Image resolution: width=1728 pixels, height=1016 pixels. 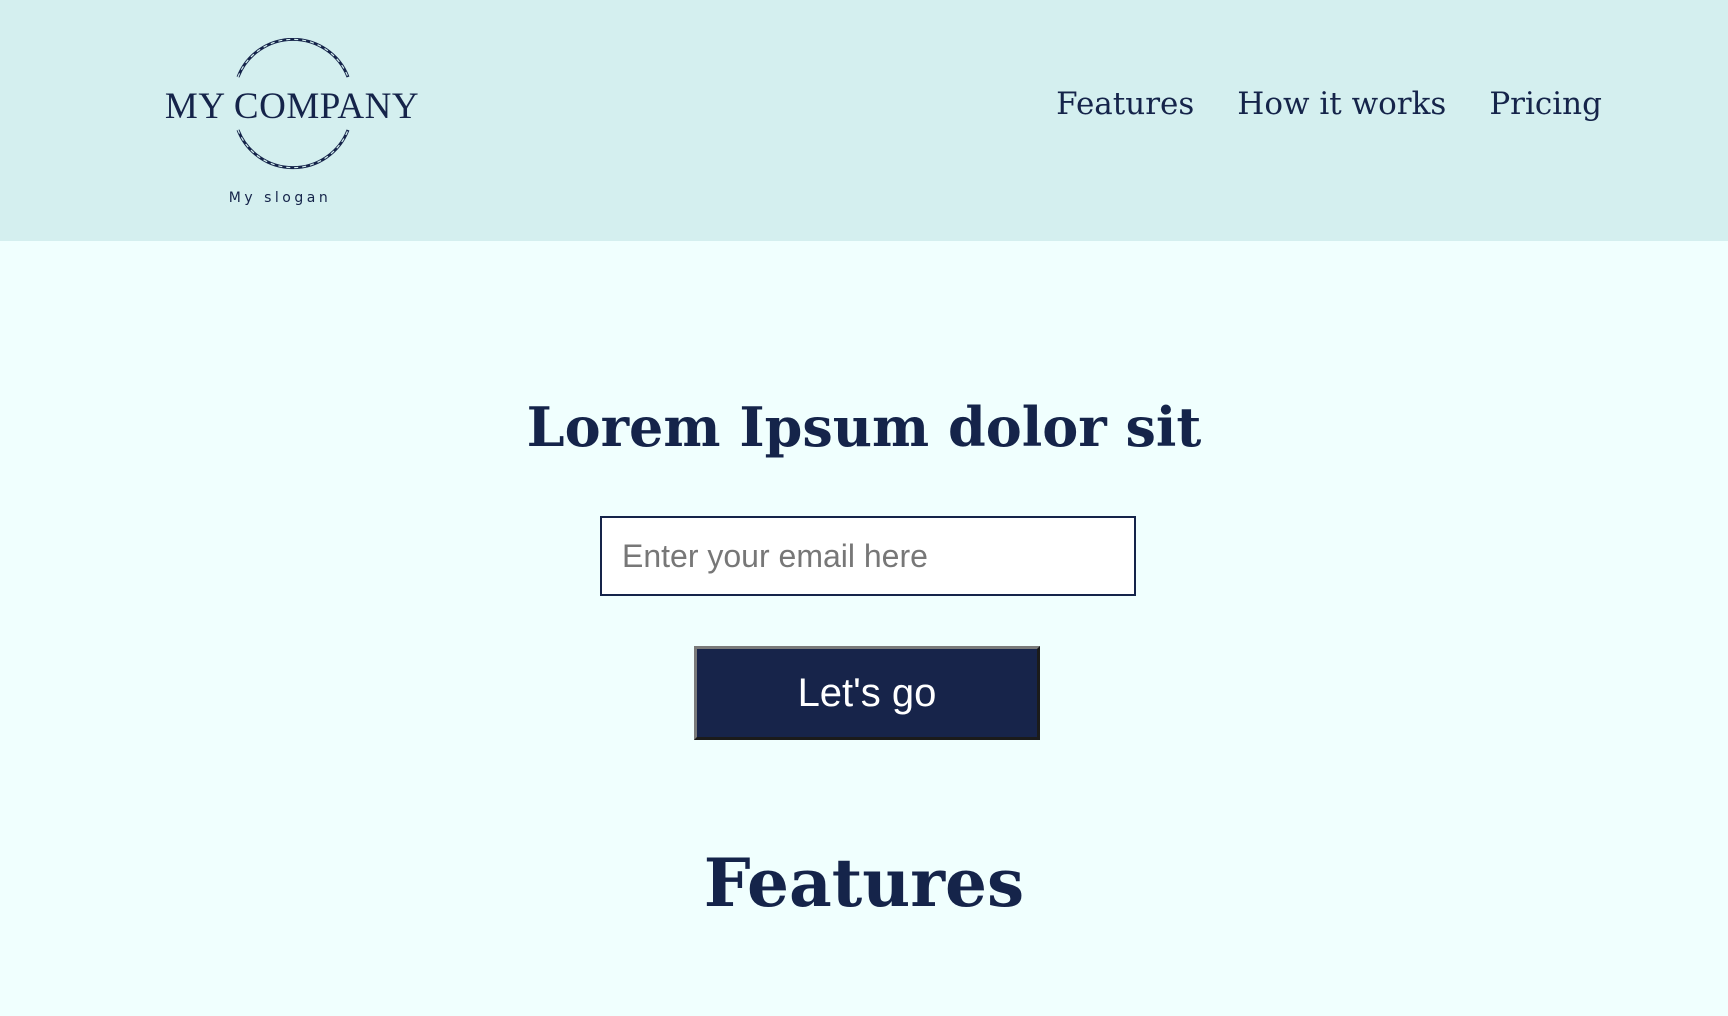 What do you see at coordinates (1341, 104) in the screenshot?
I see `nav-link-how-it-works: How it works` at bounding box center [1341, 104].